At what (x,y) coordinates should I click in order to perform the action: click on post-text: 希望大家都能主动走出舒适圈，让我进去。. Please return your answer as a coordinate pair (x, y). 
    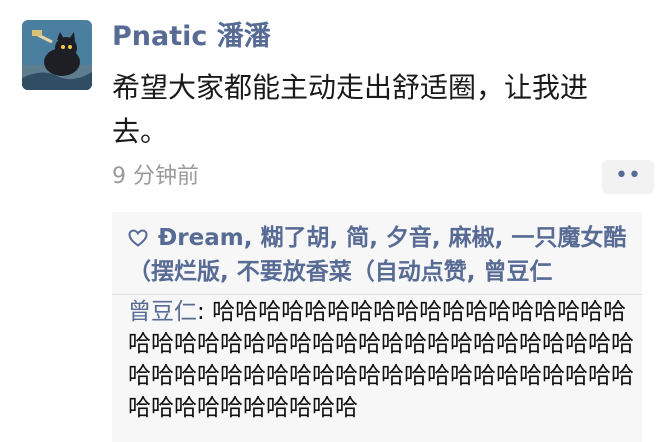
    Looking at the image, I should click on (350, 109).